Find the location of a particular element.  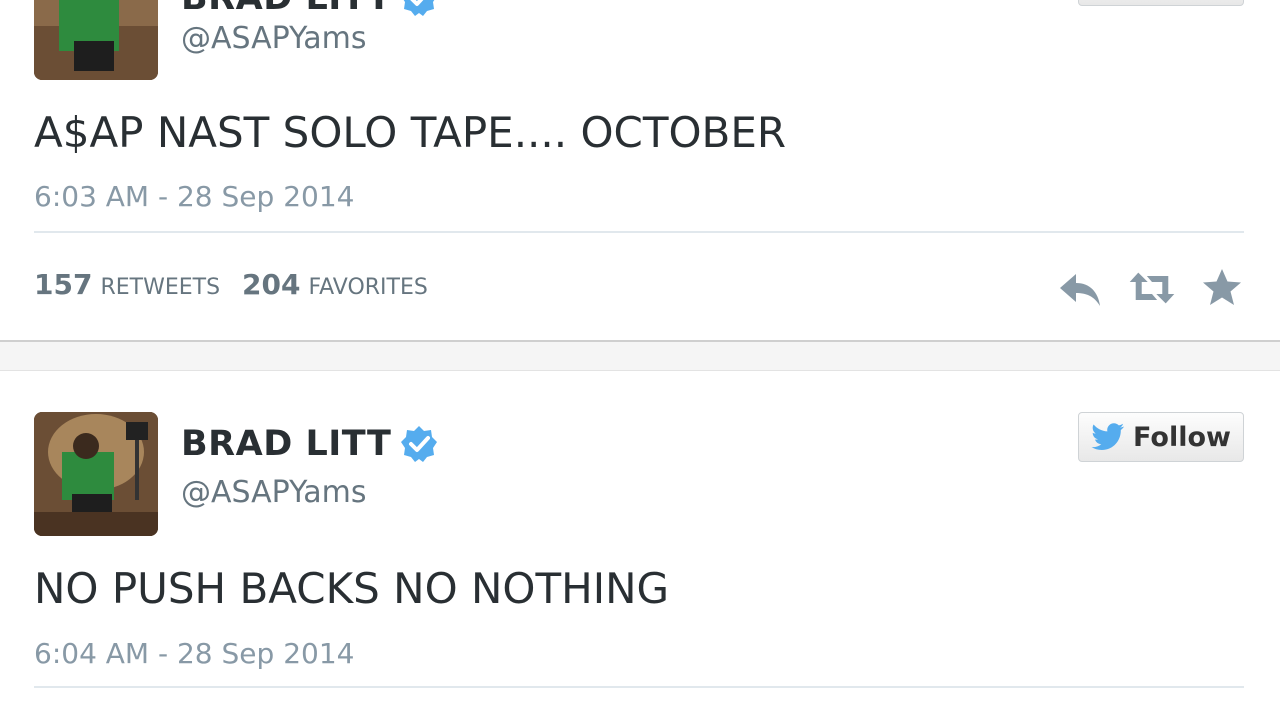

tweet-timestamp: 6:03 AM - 28 Sep 2014 is located at coordinates (194, 196).